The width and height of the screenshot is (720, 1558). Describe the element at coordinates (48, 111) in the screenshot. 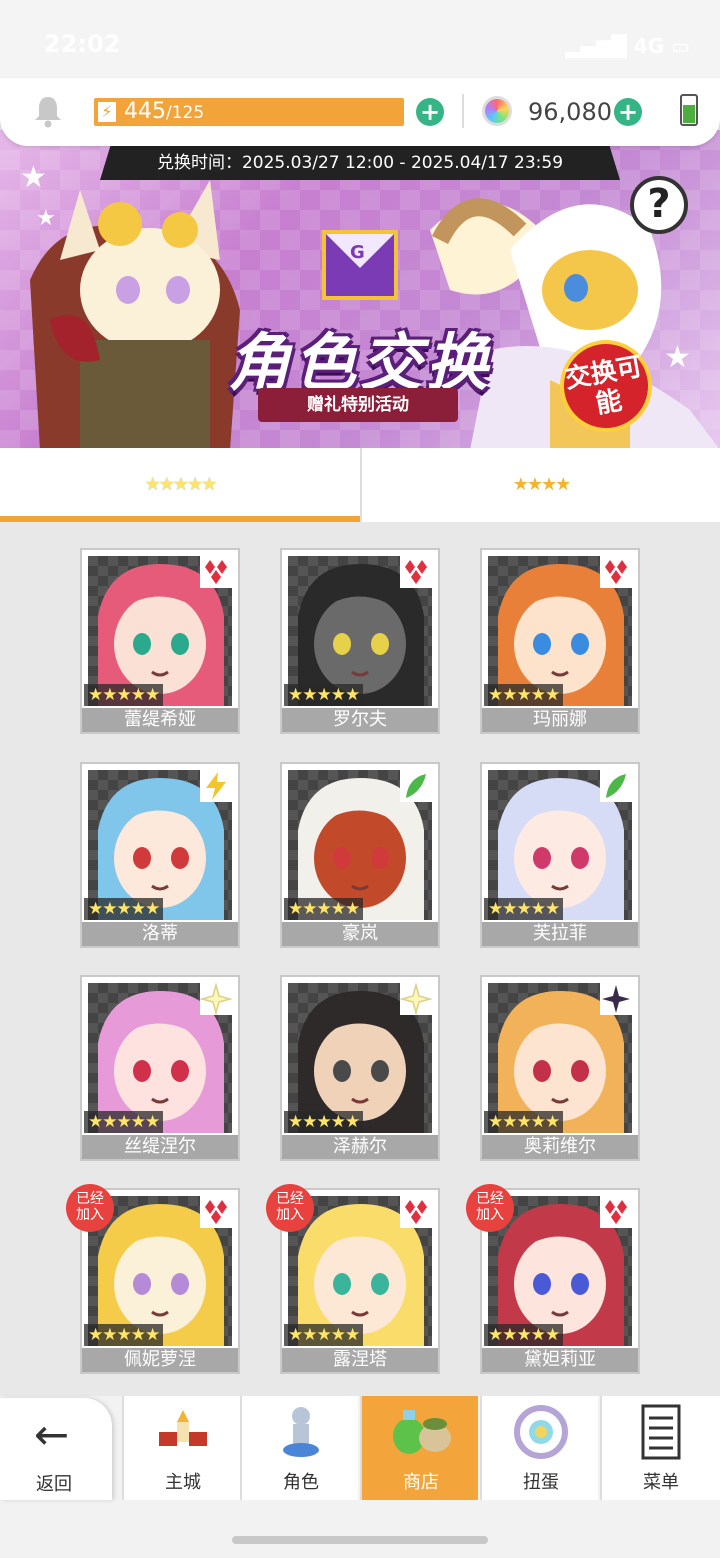

I see `bell-icon` at that location.